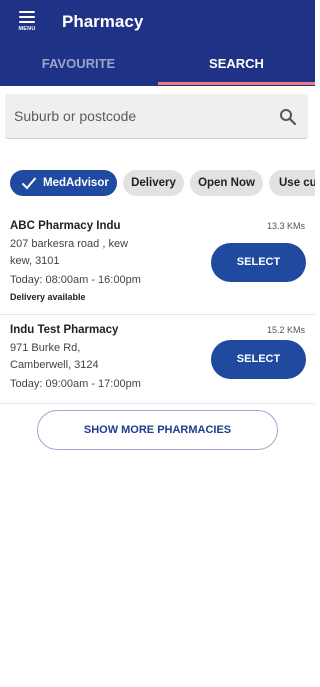 Image resolution: width=320 pixels, height=687 pixels. What do you see at coordinates (27, 29) in the screenshot?
I see `menu-label: MENU` at bounding box center [27, 29].